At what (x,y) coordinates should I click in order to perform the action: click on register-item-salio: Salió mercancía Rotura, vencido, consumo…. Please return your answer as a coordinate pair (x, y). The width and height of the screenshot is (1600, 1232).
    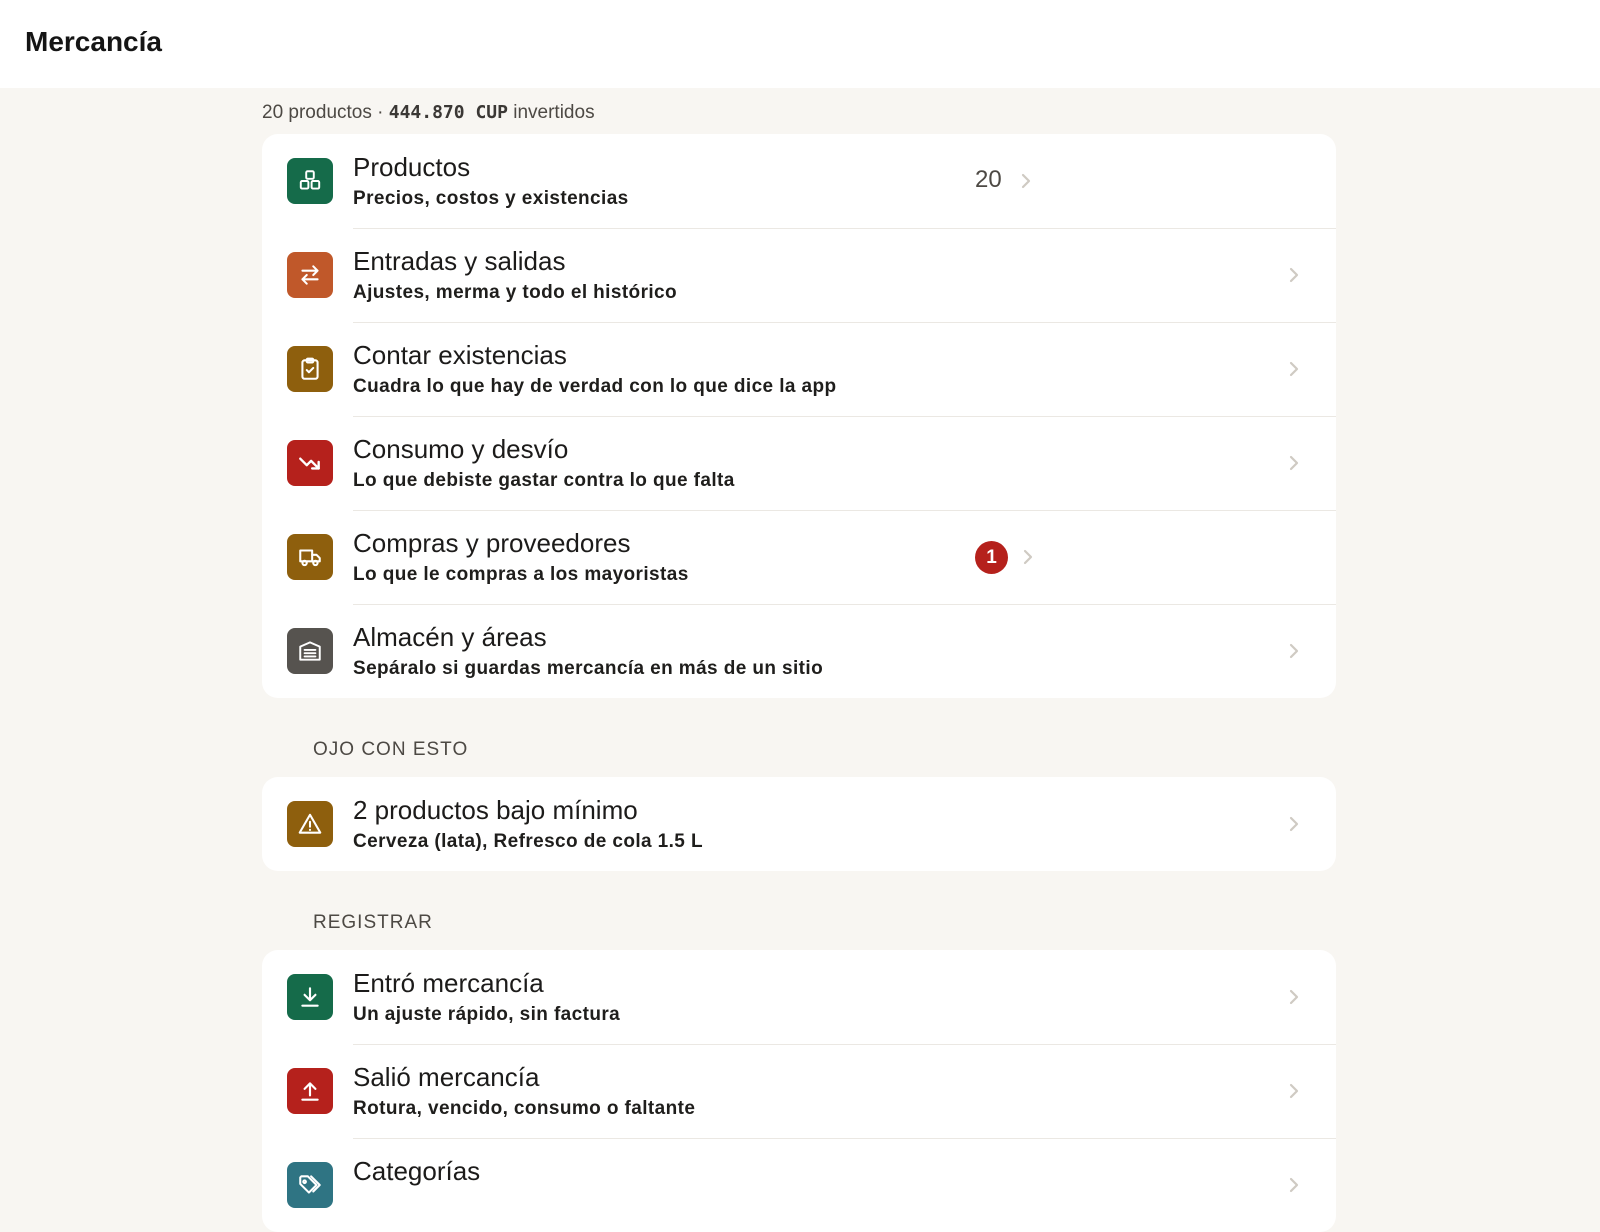
    Looking at the image, I should click on (799, 1091).